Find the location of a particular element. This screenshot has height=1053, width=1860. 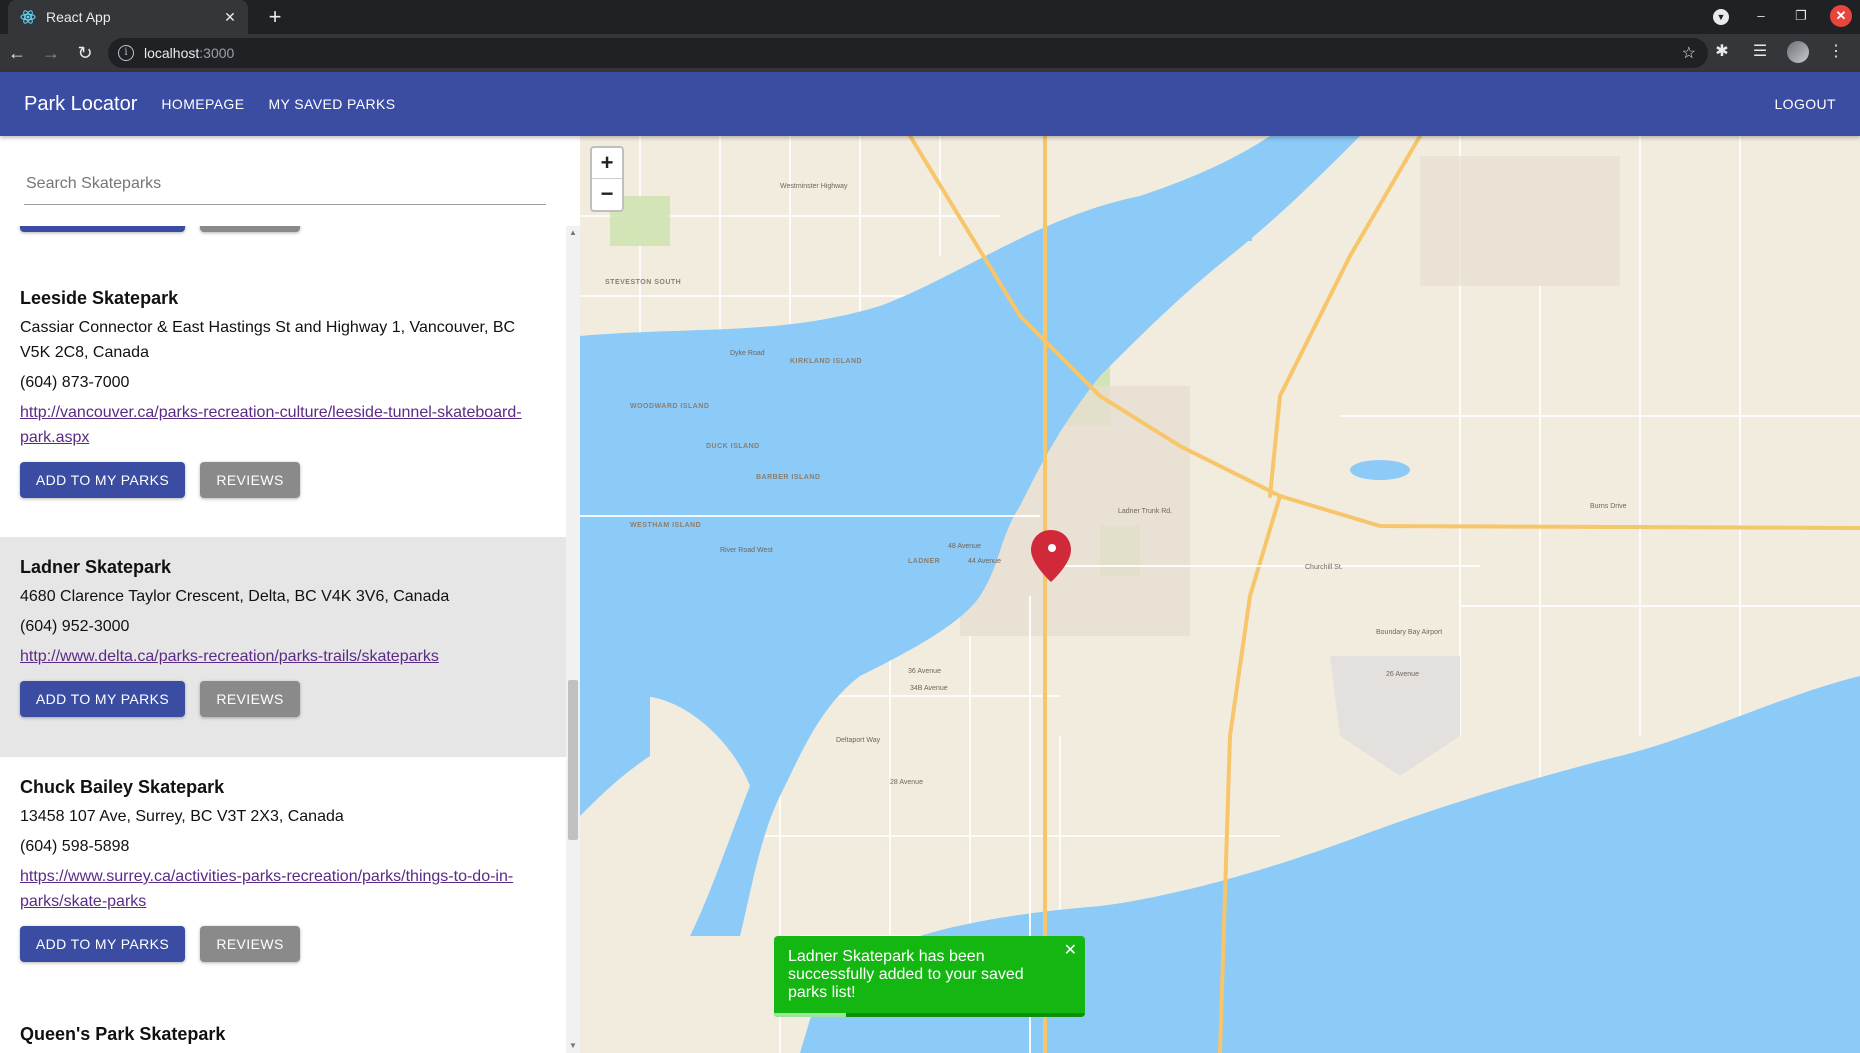

snackbar-close-icon: ✕ is located at coordinates (1070, 951).